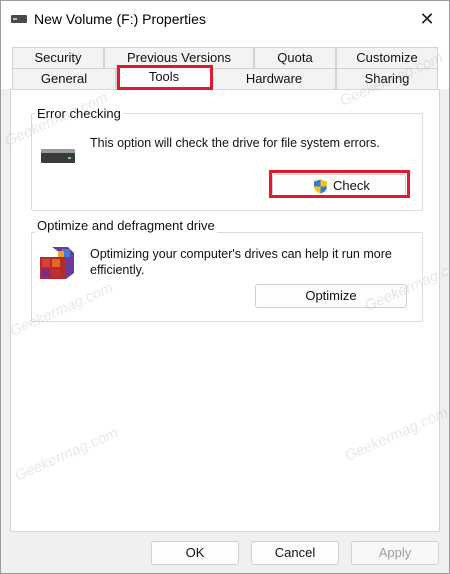 This screenshot has width=450, height=574. Describe the element at coordinates (320, 186) in the screenshot. I see `uac-shield-icon` at that location.